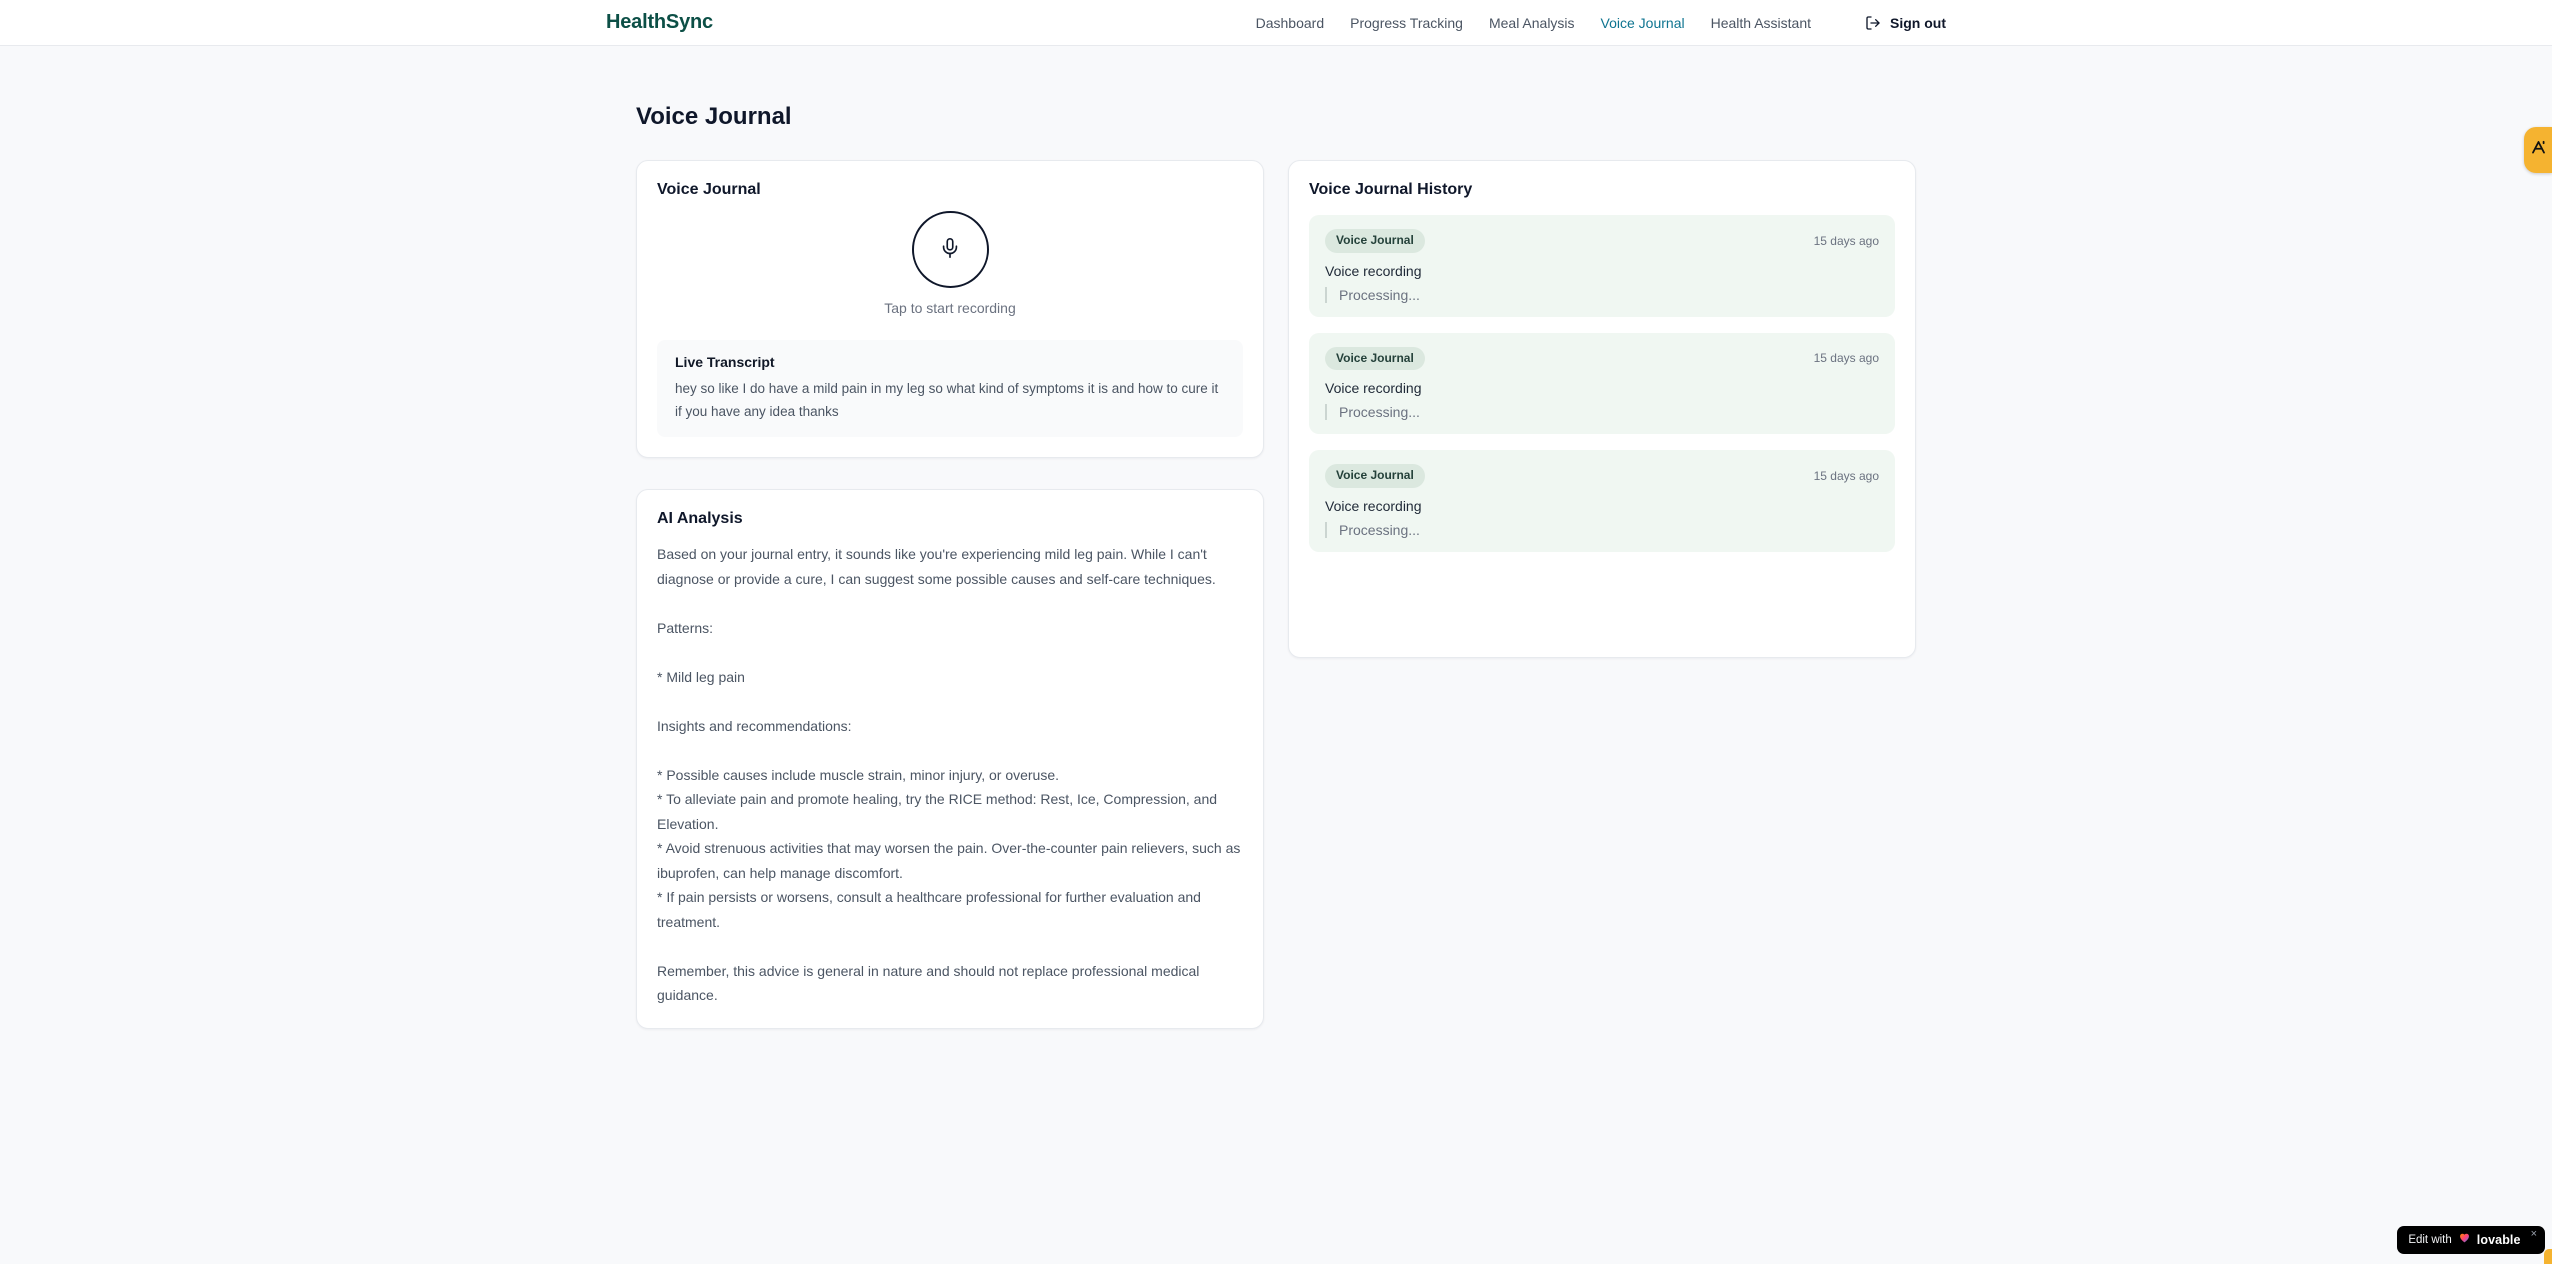 The image size is (2552, 1264). I want to click on extension-logo-icon, so click(2538, 150).